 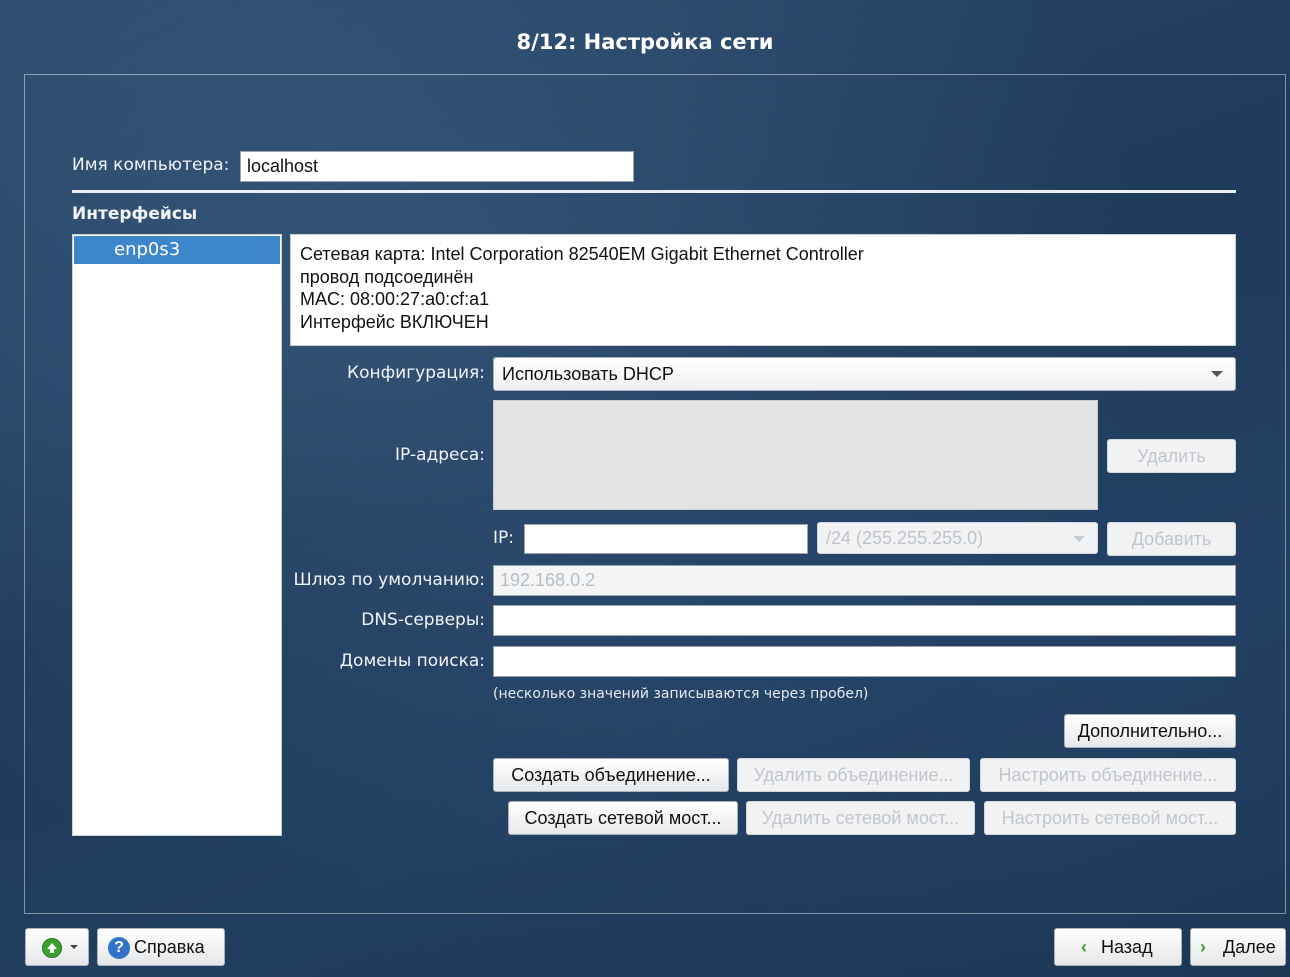 I want to click on search-domains-label: Домены поиска:, so click(x=412, y=661).